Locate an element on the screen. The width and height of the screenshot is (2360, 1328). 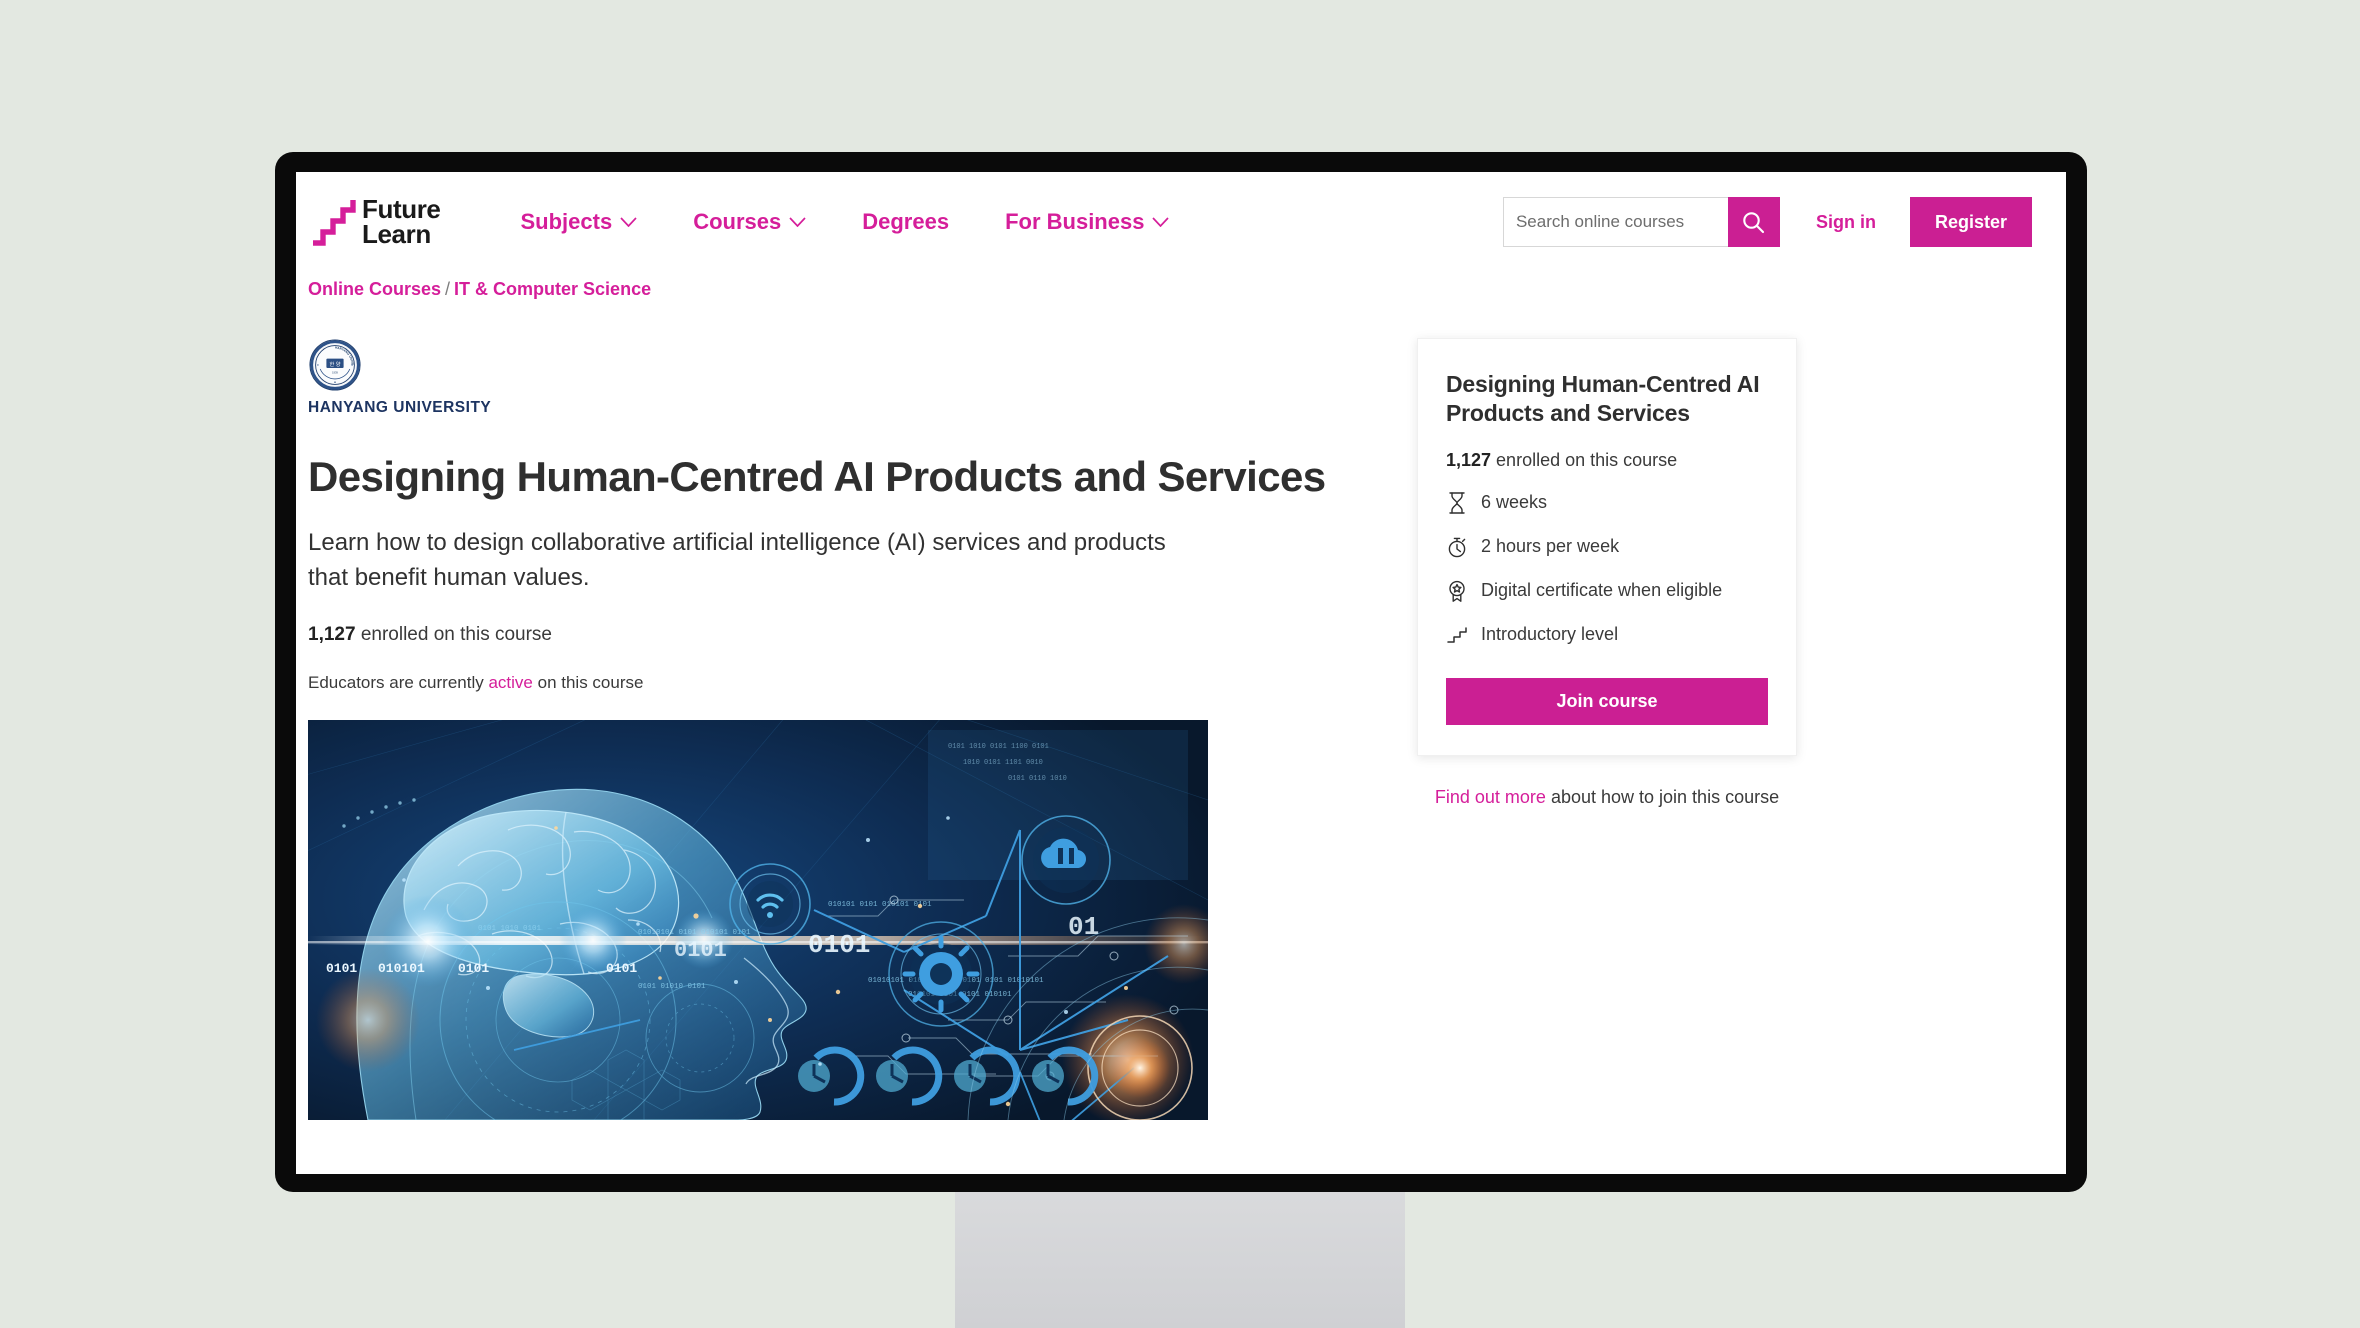
nav-label: Degrees is located at coordinates (906, 221).